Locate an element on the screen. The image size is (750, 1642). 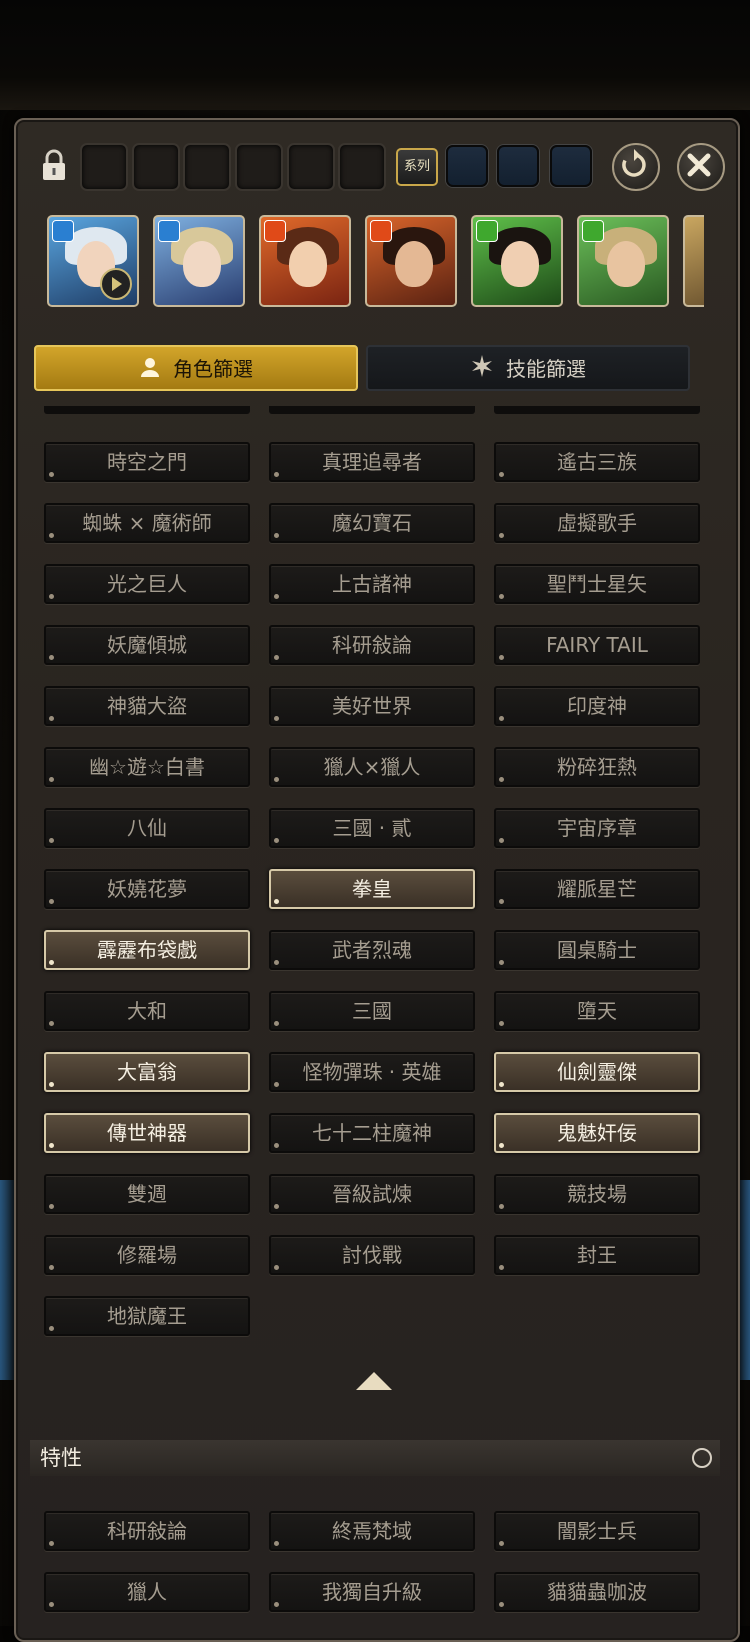
series-filter-button: 貓貓蟲咖波 is located at coordinates (597, 1592).